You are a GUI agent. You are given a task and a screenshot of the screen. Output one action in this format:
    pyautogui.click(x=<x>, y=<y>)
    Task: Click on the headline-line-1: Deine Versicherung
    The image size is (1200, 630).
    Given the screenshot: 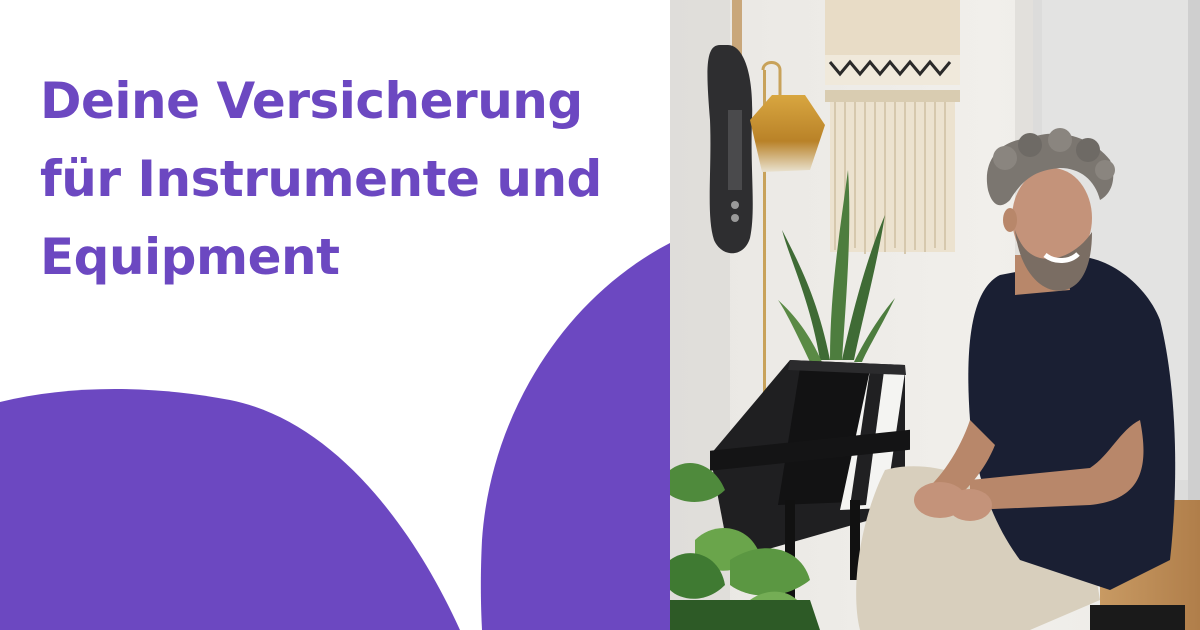 What is the action you would take?
    pyautogui.click(x=311, y=101)
    